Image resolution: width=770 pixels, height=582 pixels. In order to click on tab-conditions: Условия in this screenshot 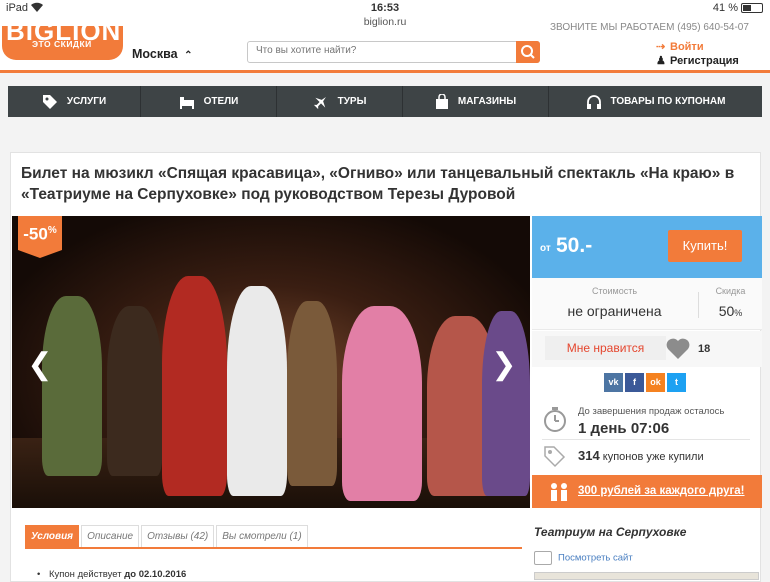, I will do `click(52, 536)`.